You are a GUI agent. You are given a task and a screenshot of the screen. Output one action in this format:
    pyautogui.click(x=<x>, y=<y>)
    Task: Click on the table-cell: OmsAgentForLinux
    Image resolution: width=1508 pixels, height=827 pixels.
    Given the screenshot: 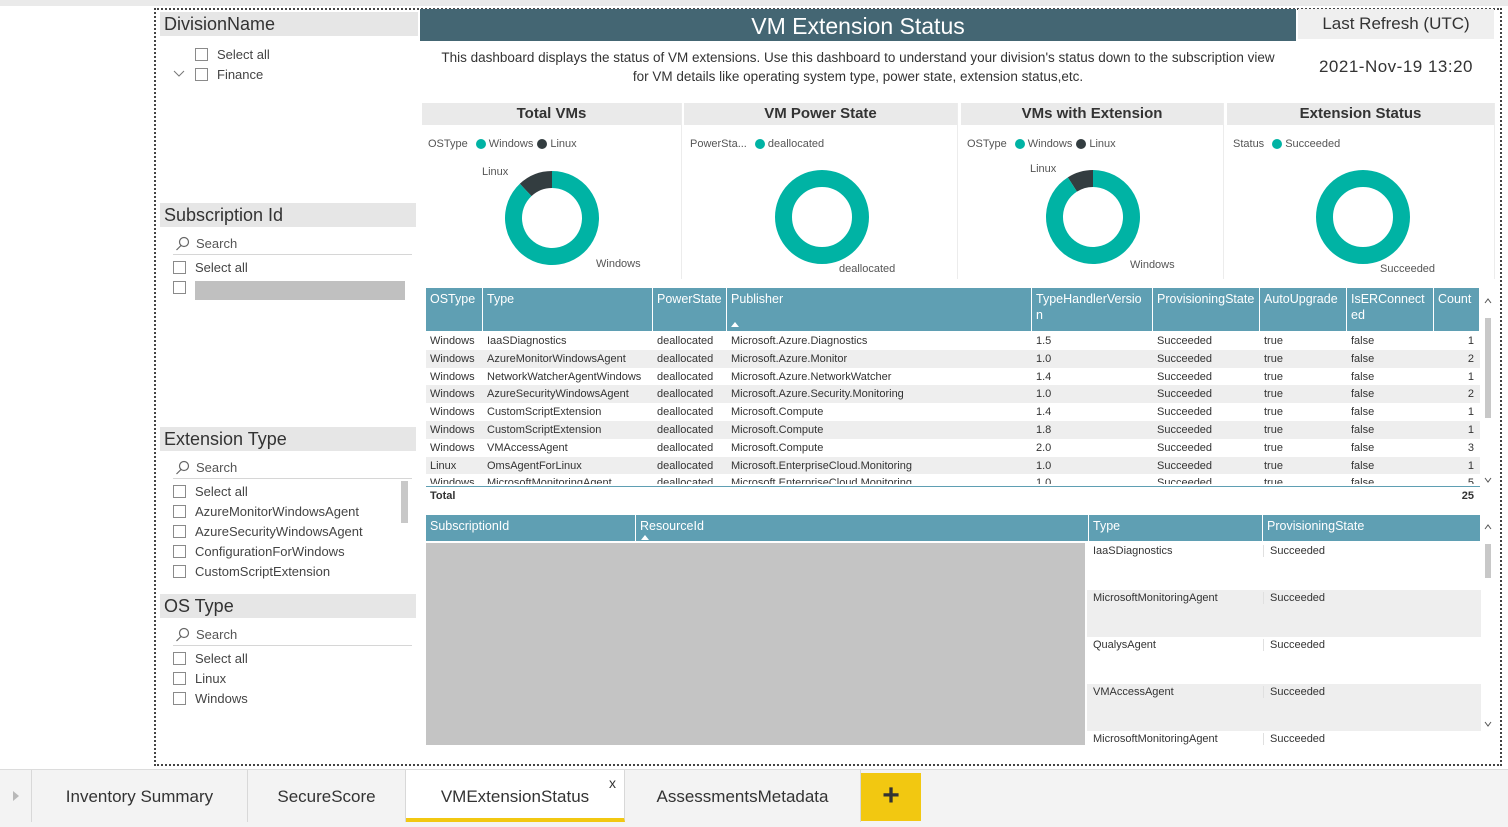 What is the action you would take?
    pyautogui.click(x=534, y=465)
    